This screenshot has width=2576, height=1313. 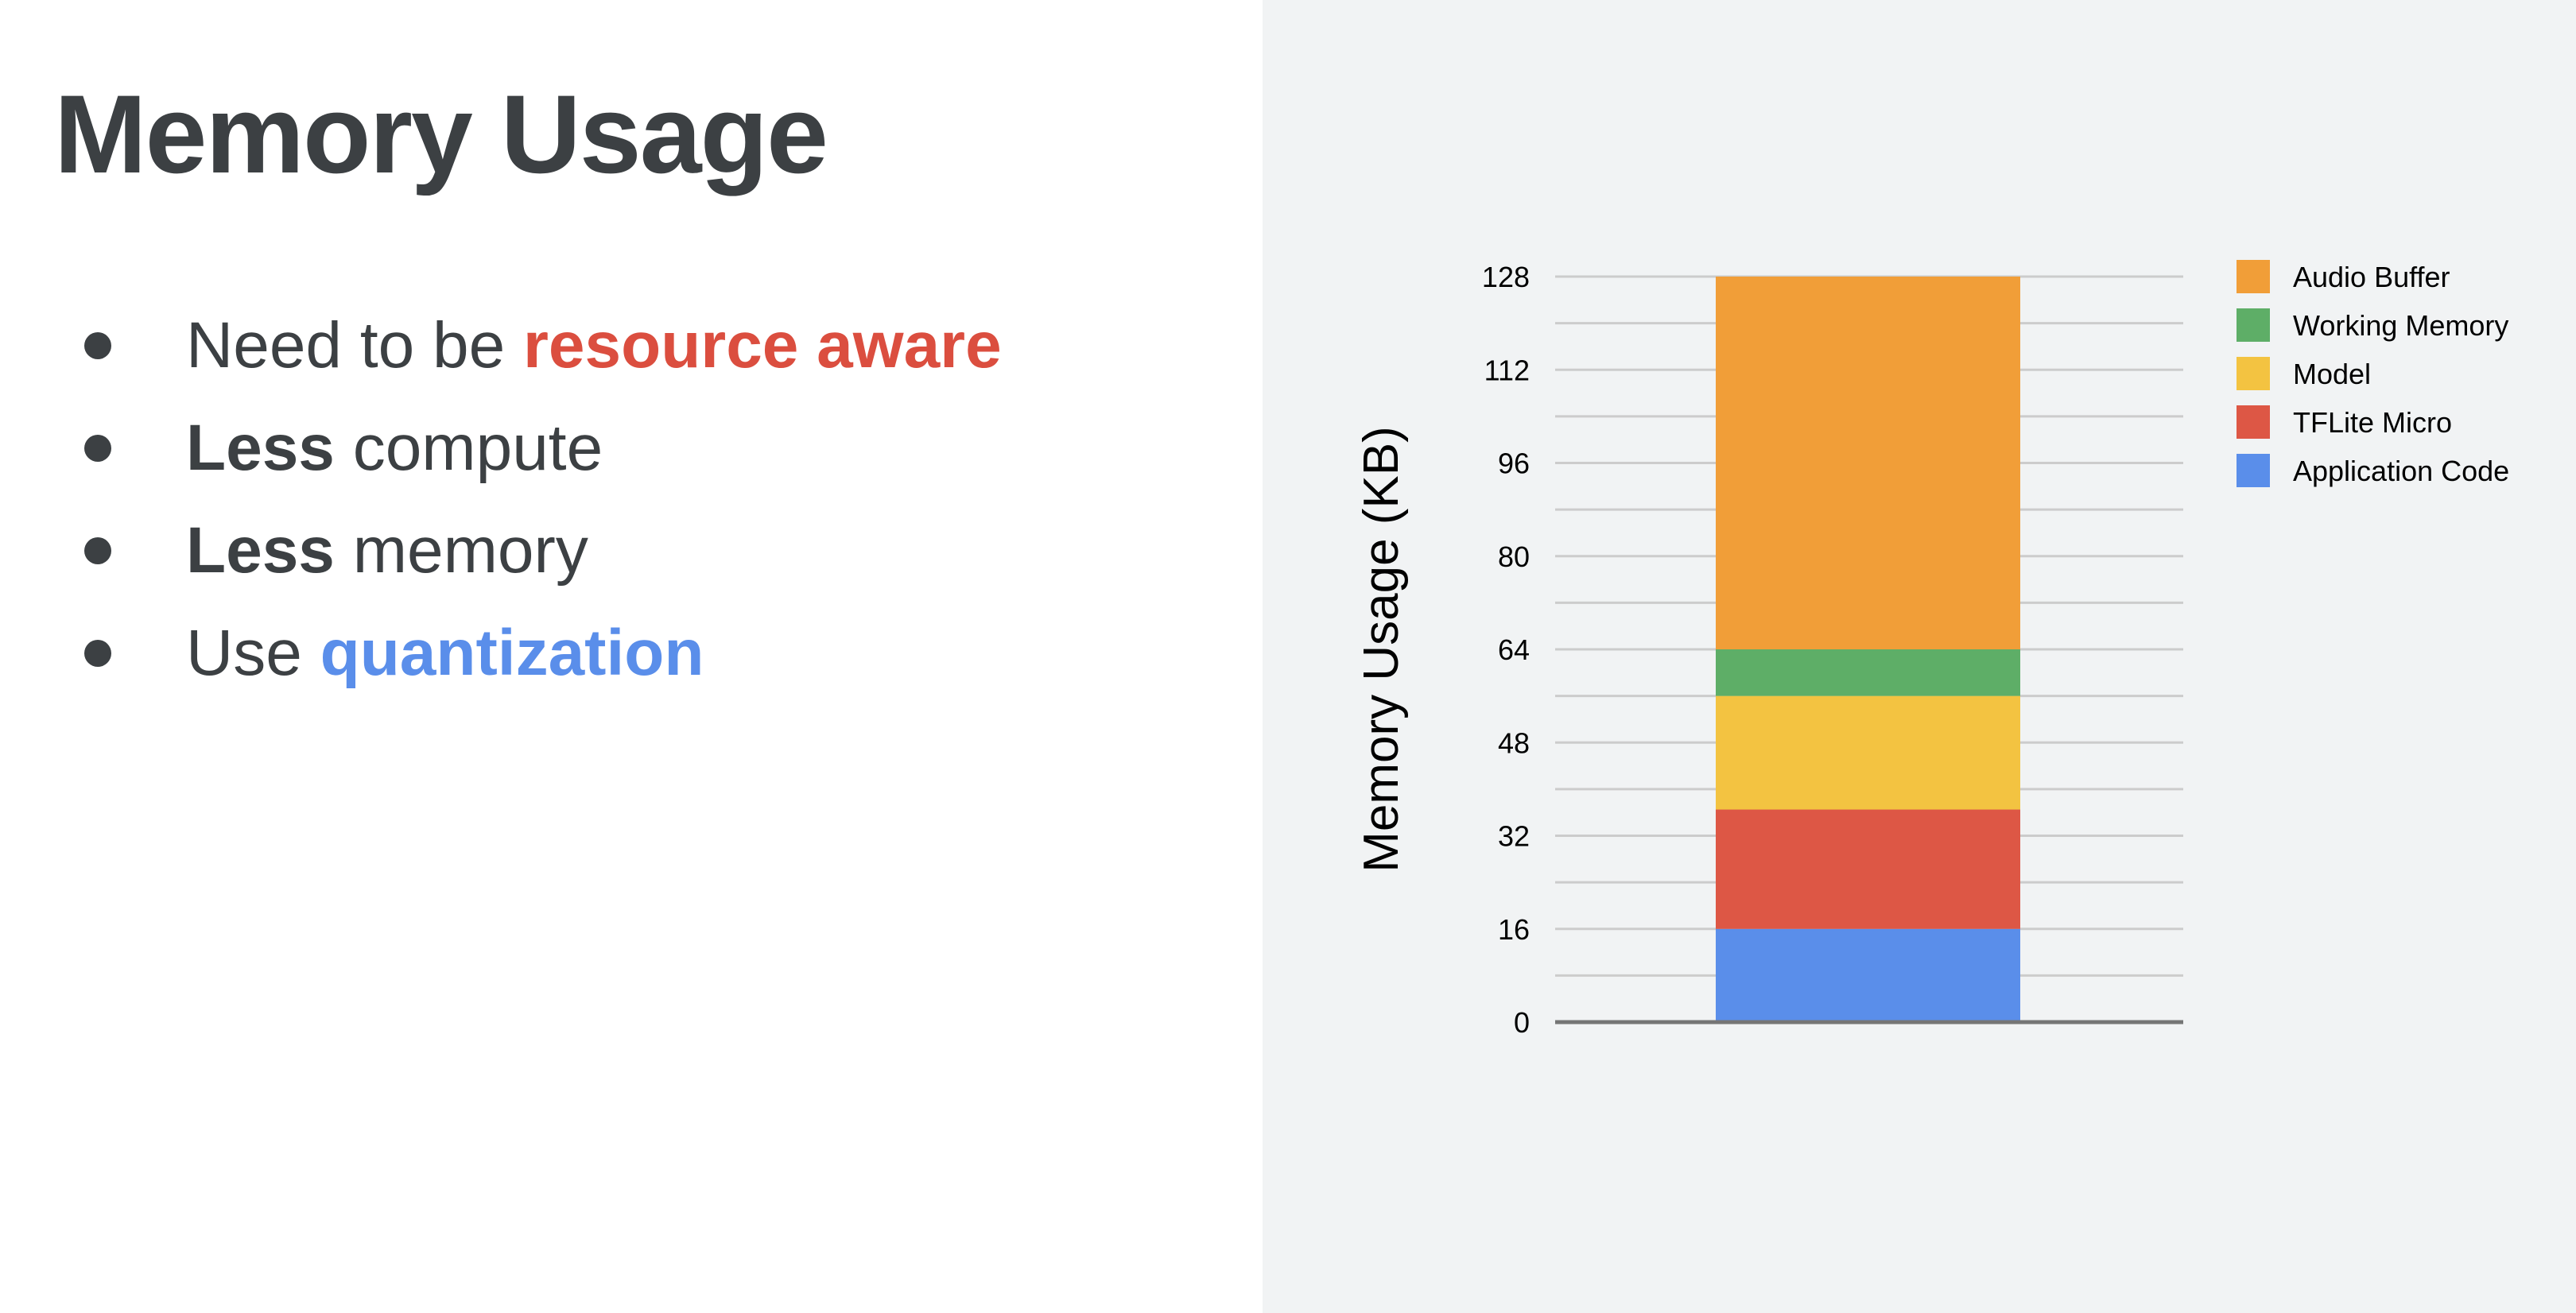 I want to click on y-tick-label: 128, so click(x=1506, y=277).